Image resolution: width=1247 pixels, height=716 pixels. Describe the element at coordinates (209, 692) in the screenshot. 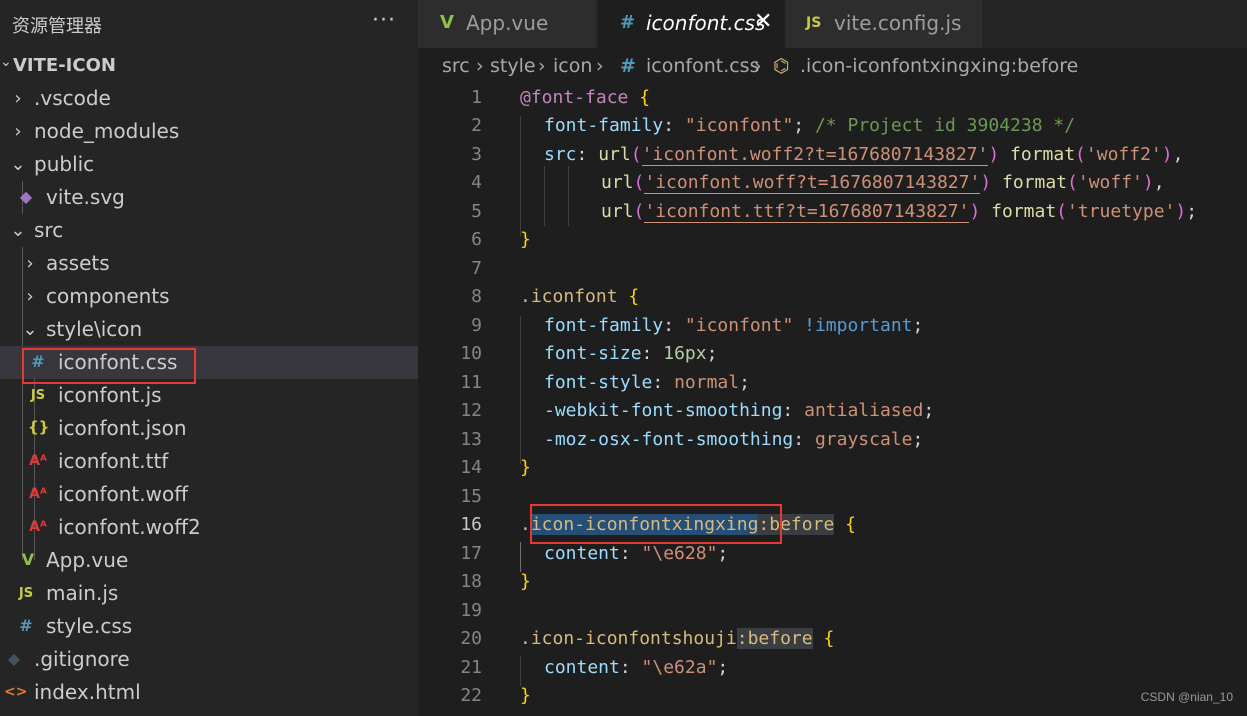

I see `tree-item-index-html: <> index.html` at that location.